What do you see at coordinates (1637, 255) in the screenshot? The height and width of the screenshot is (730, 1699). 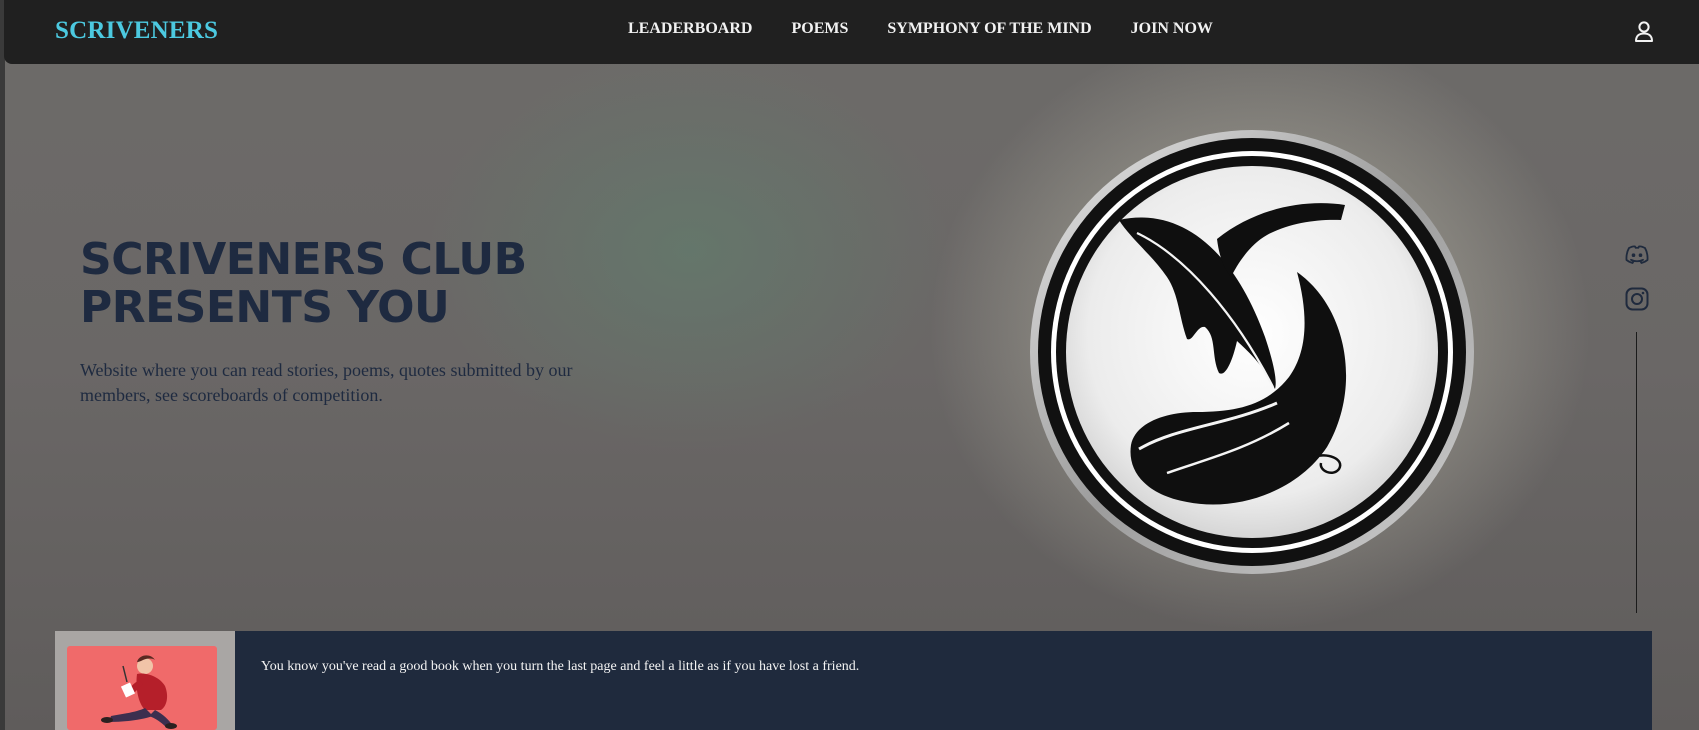 I see `discord-icon` at bounding box center [1637, 255].